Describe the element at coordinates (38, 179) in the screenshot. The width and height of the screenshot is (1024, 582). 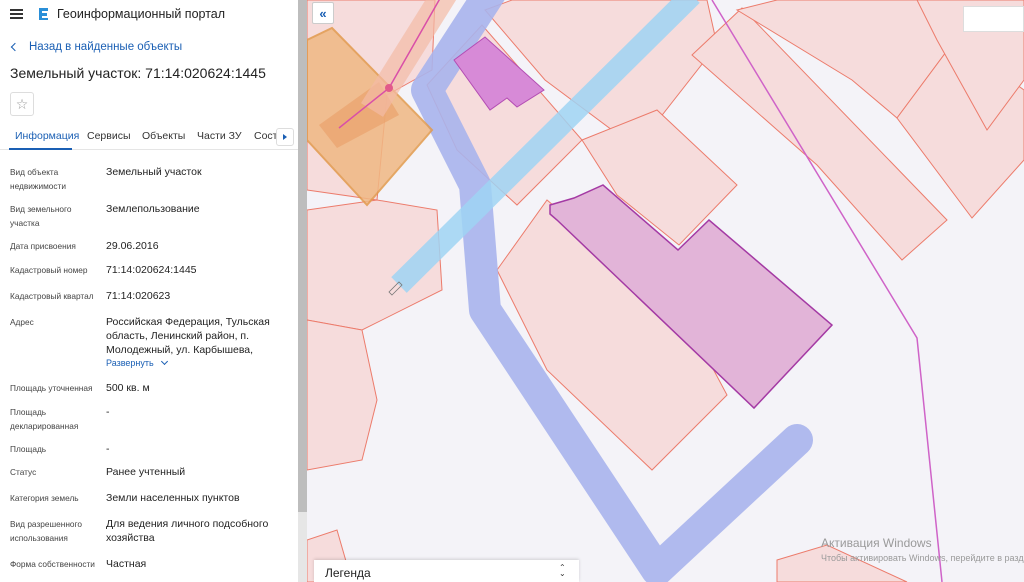
I see `property-key: Вид объекта недвижимости` at that location.